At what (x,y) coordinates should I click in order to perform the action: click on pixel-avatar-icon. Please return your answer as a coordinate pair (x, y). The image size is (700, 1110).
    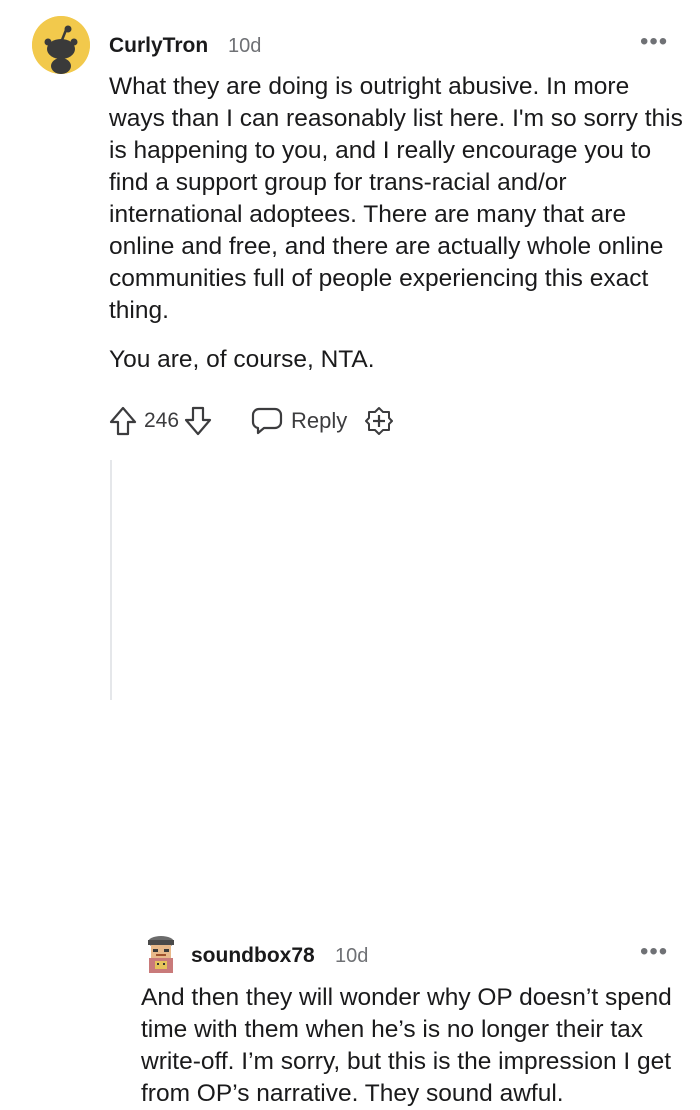
    Looking at the image, I should click on (161, 953).